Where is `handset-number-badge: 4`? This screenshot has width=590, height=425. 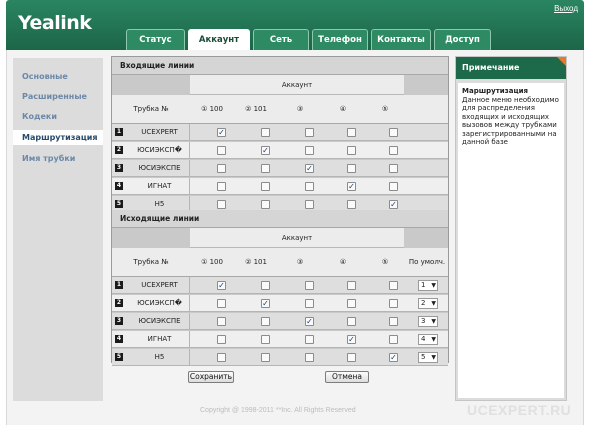 handset-number-badge: 4 is located at coordinates (119, 186).